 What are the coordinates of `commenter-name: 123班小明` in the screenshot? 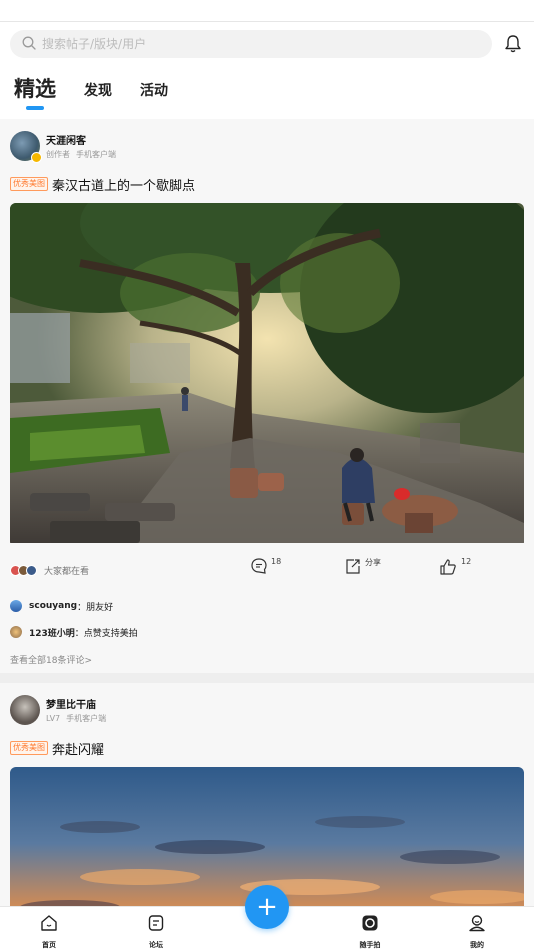 It's located at (52, 633).